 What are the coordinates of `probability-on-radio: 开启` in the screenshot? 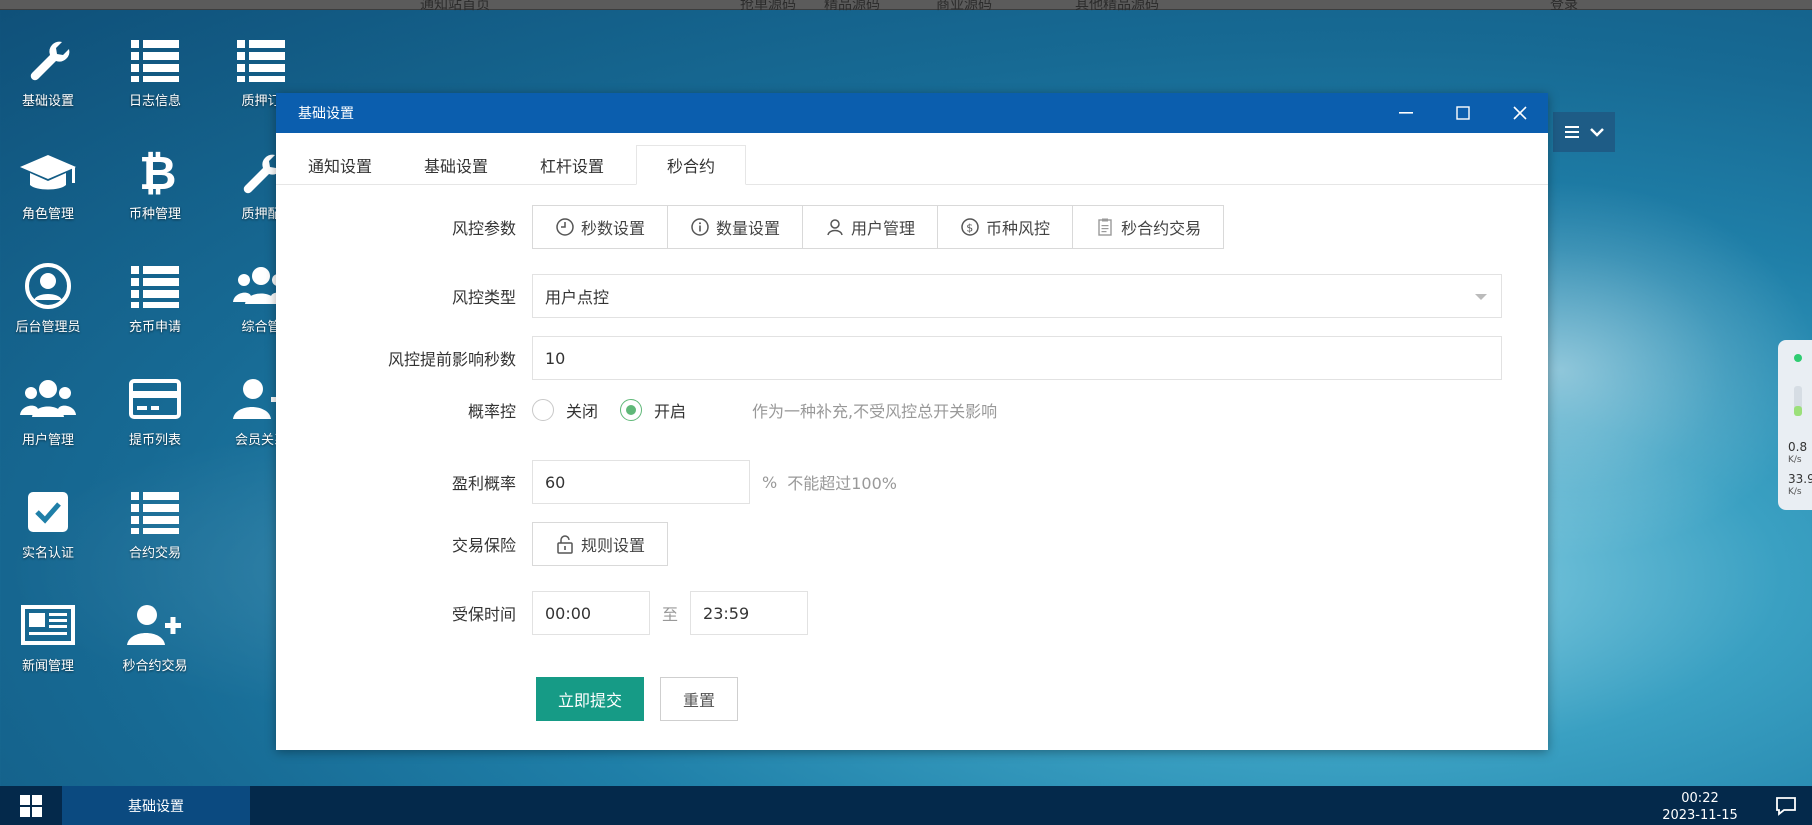 It's located at (653, 410).